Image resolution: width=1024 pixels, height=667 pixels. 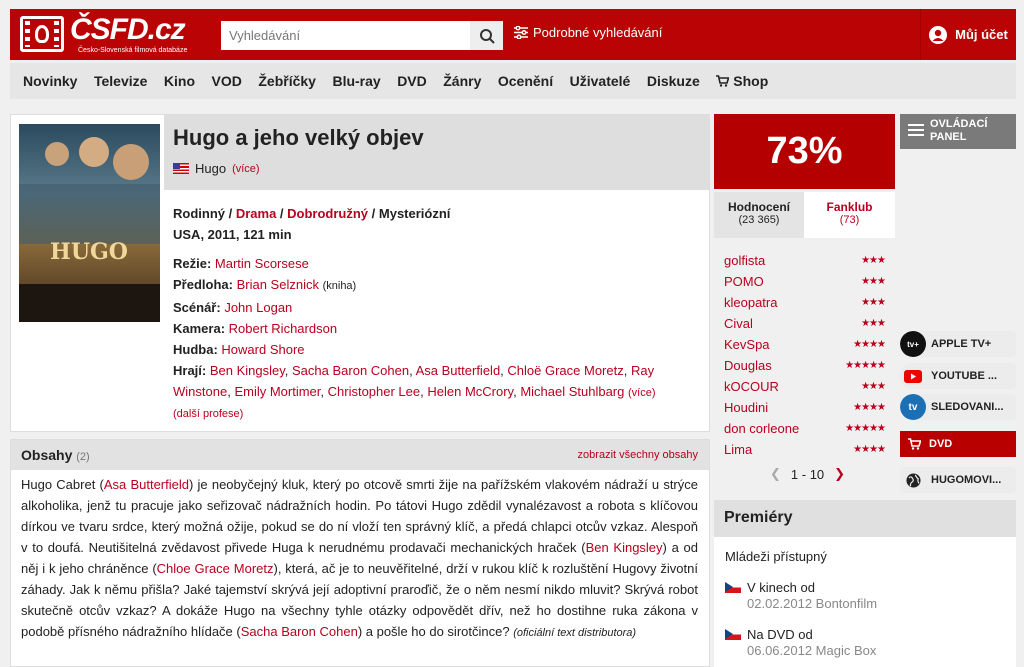 I want to click on nav-item-zanry: Žánry, so click(x=462, y=81).